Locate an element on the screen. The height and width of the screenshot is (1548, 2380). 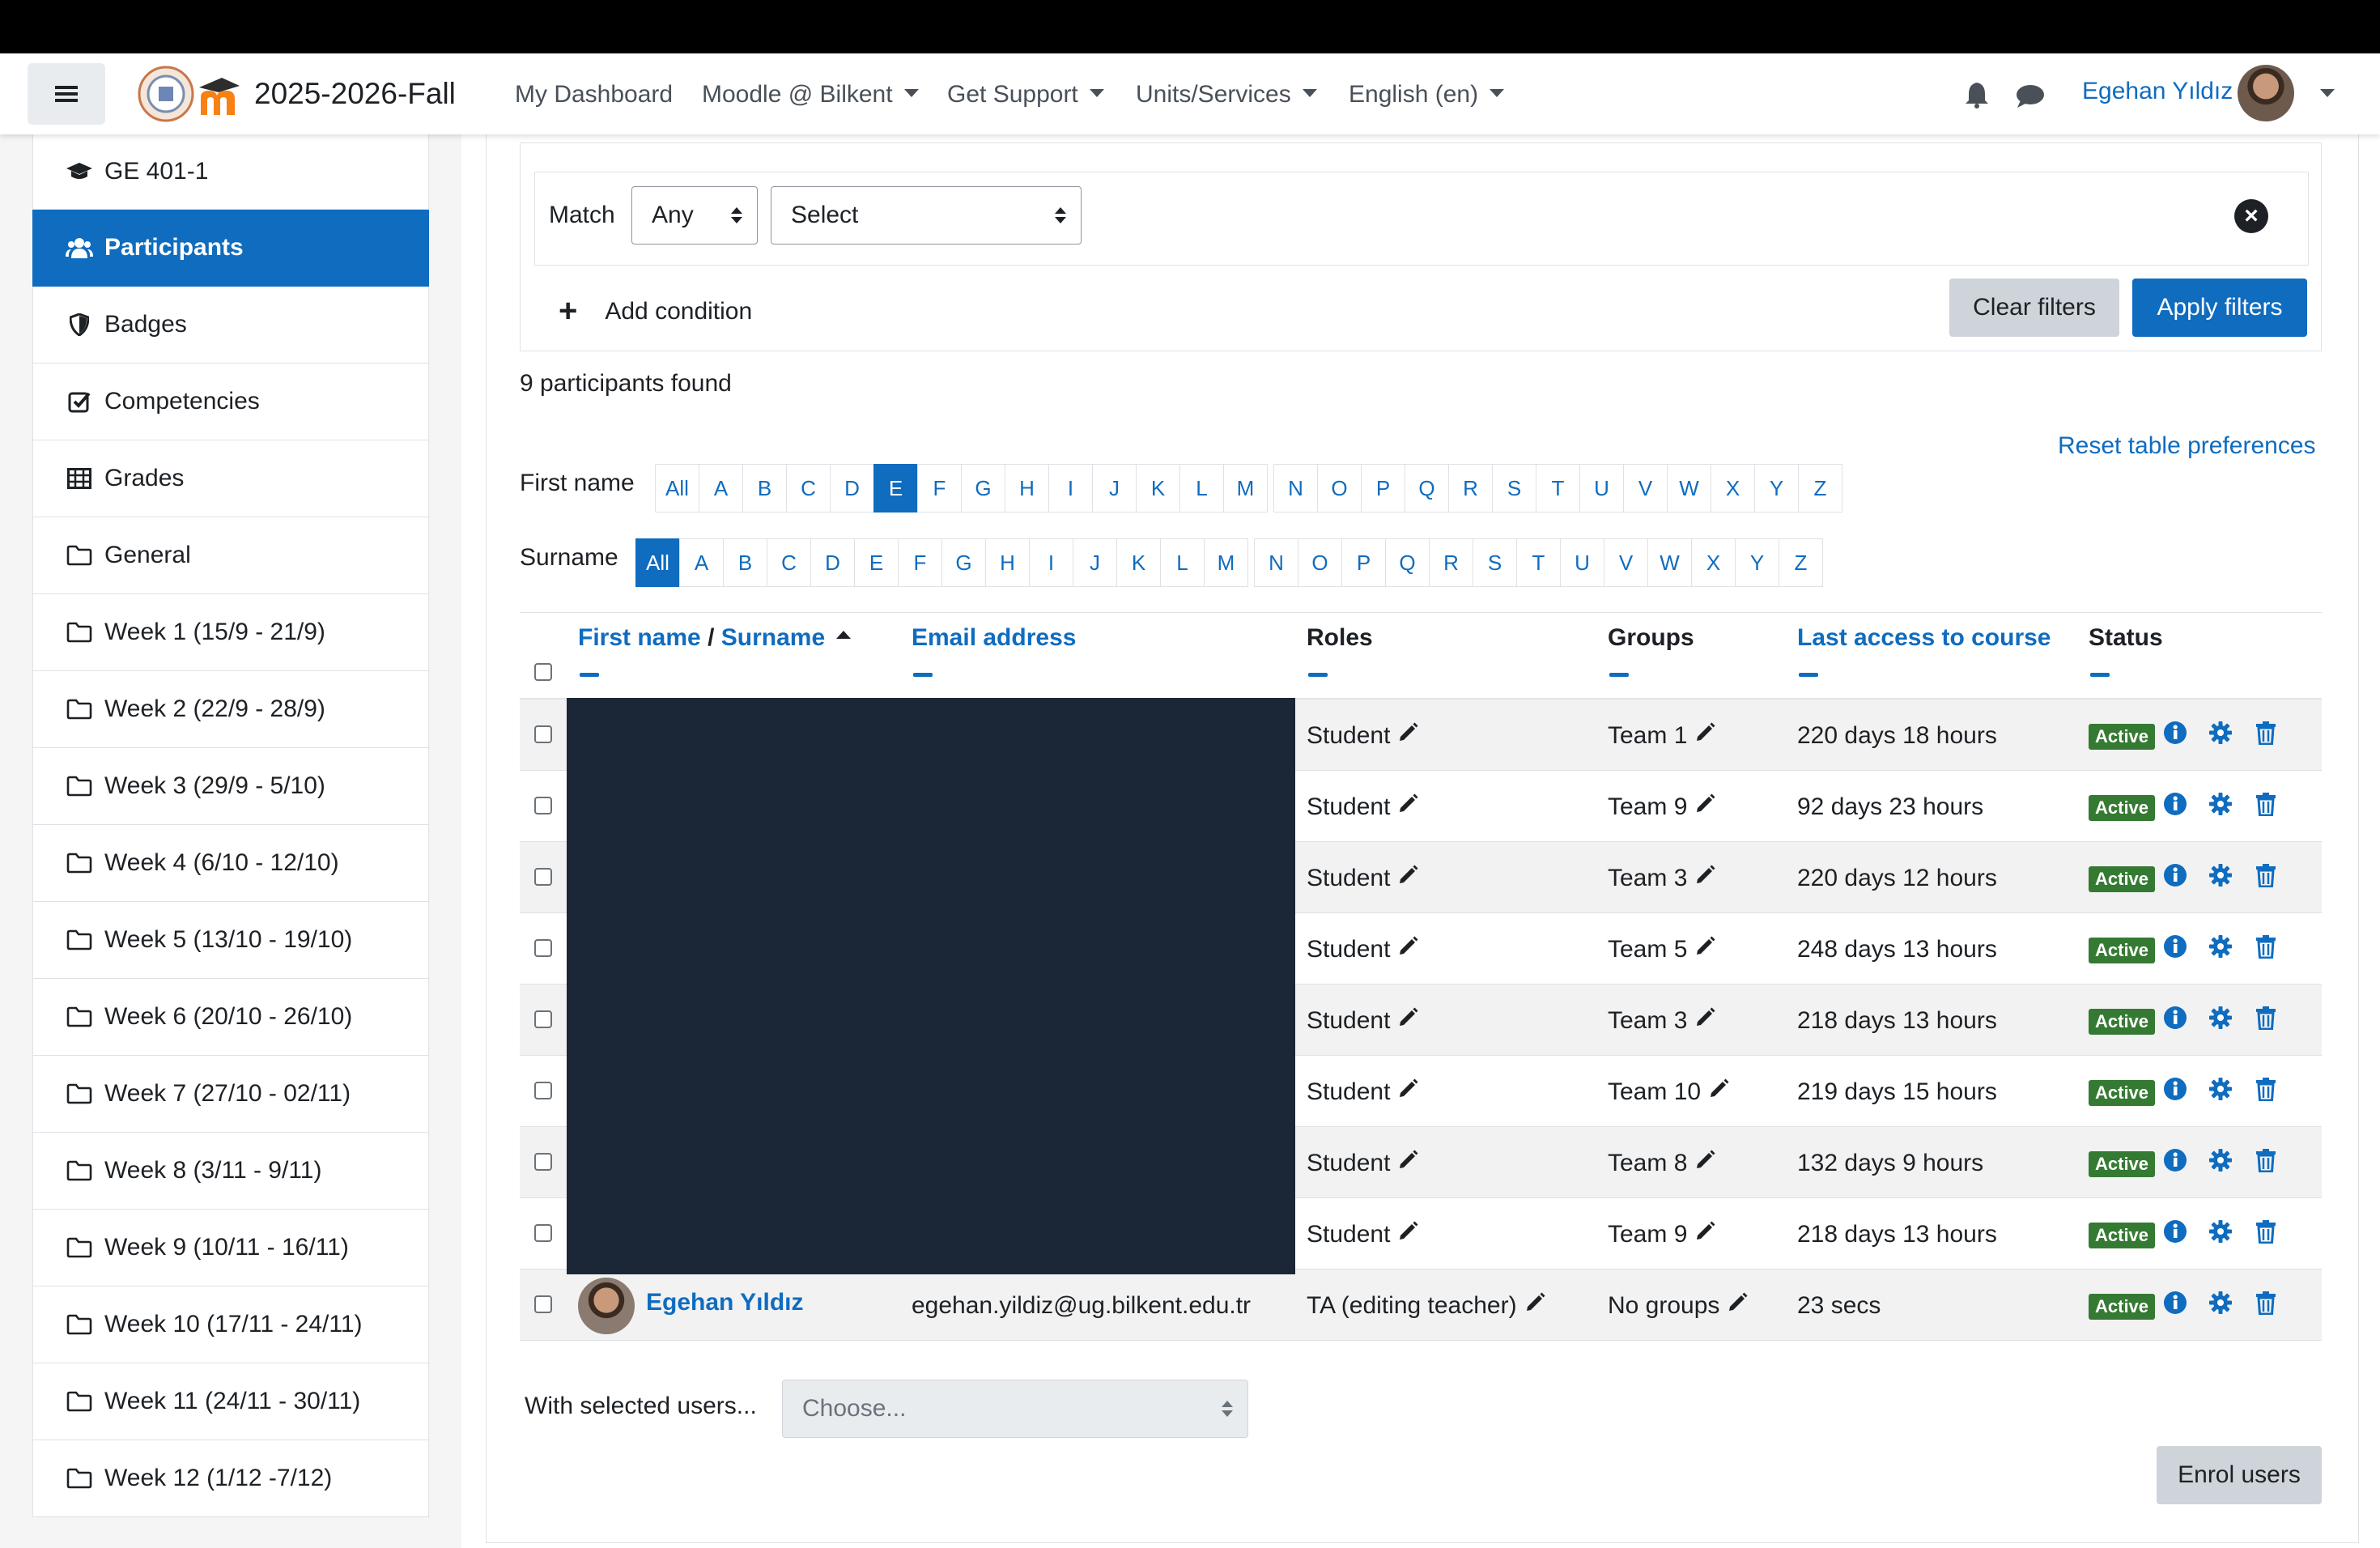
surname-initial-all: All is located at coordinates (657, 563).